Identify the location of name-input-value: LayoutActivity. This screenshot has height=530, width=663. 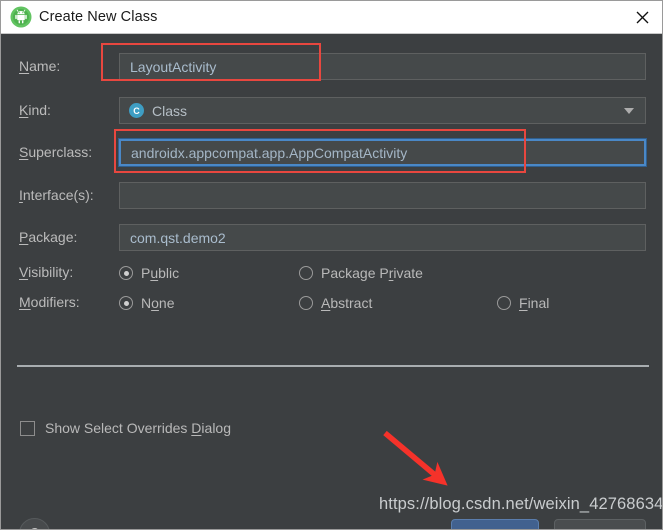
(173, 66).